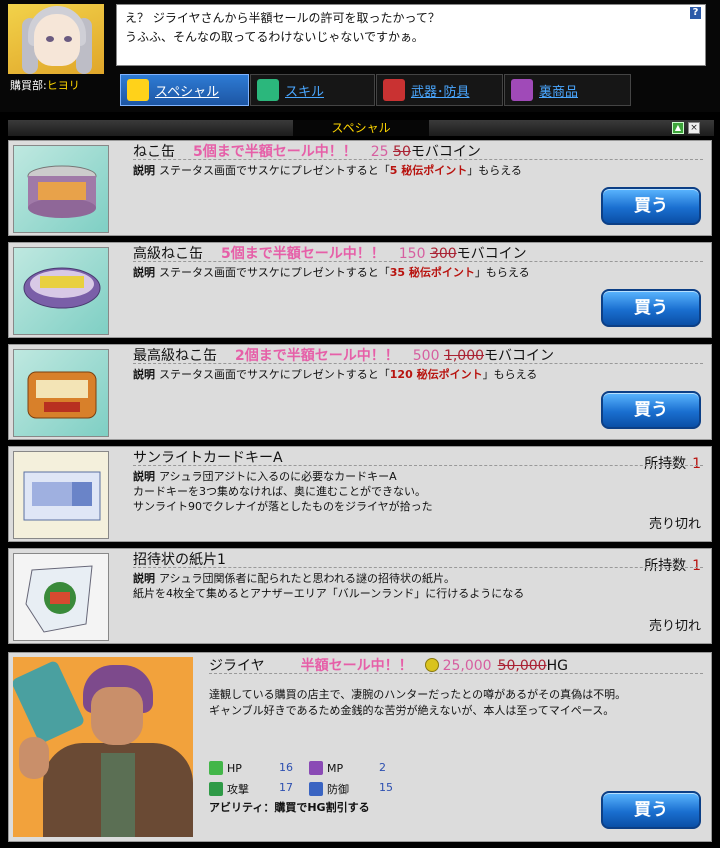 The width and height of the screenshot is (720, 848). I want to click on desc-text: ギャンブル好きであるため金銭的な苦労が絶えないが、本人は至ってマイペース。, so click(412, 710).